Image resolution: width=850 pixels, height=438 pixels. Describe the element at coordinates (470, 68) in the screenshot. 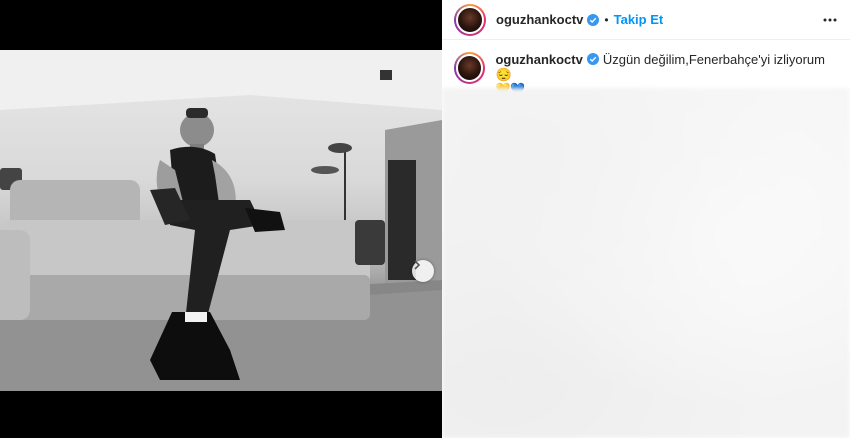

I see `caption-avatar` at that location.